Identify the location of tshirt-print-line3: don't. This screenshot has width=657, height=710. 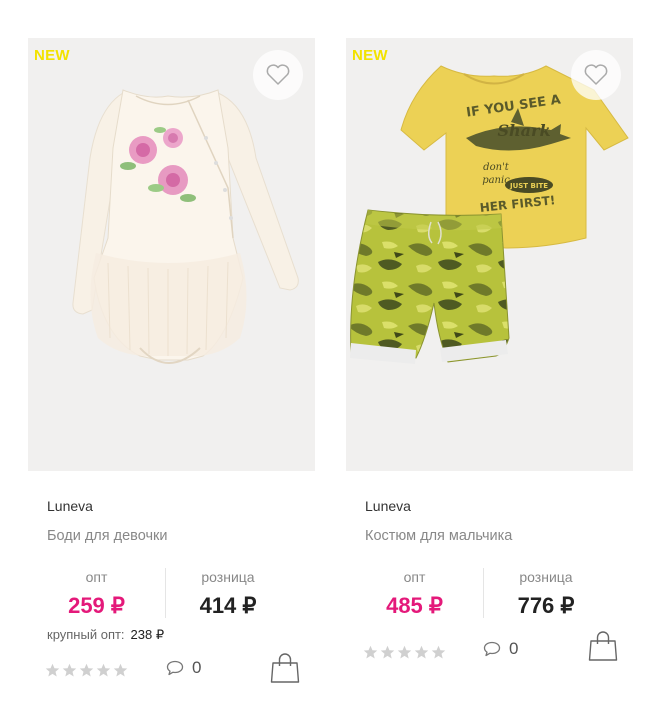
(496, 167).